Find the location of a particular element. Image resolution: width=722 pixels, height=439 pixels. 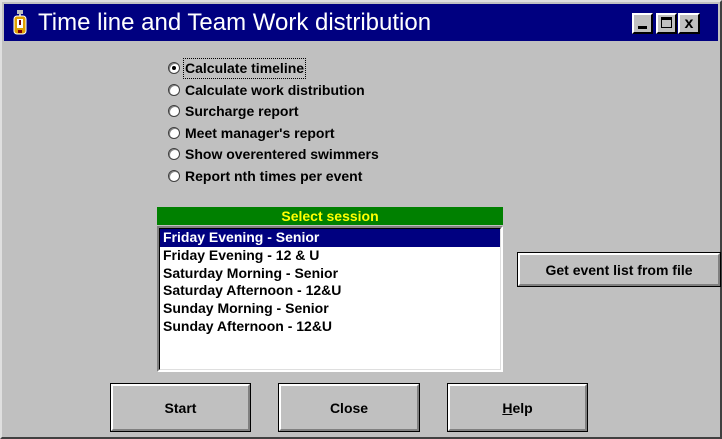

get-event-list-button: Get event list from file is located at coordinates (619, 269).